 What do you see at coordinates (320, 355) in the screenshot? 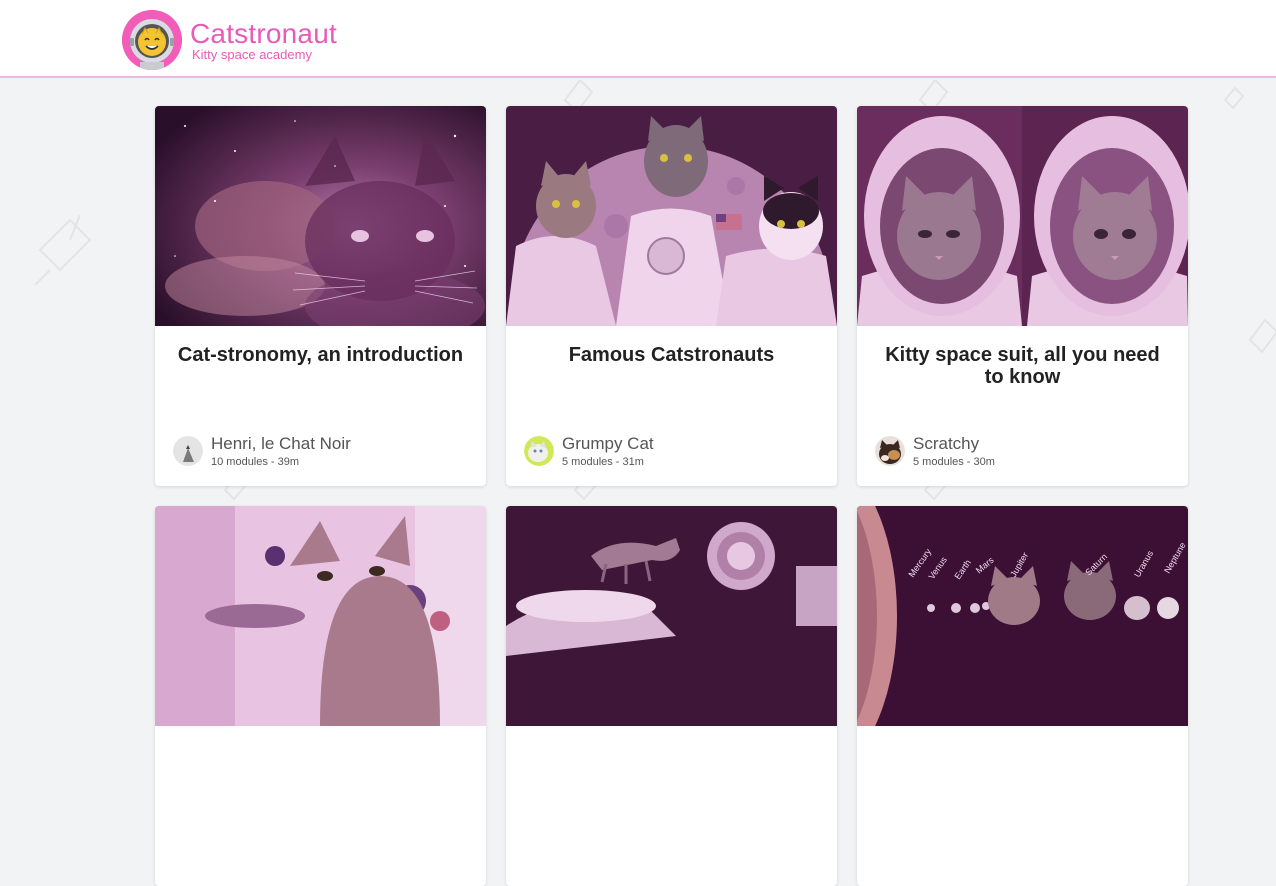
I see `card-title: Cat-stronomy, an introduction` at bounding box center [320, 355].